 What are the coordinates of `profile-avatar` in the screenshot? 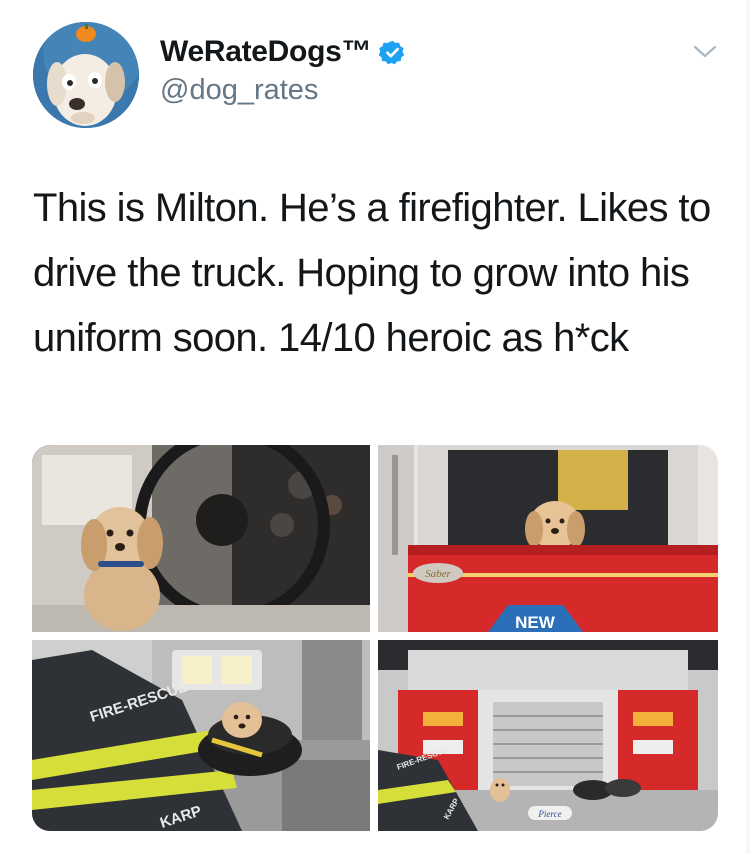 It's located at (86, 75).